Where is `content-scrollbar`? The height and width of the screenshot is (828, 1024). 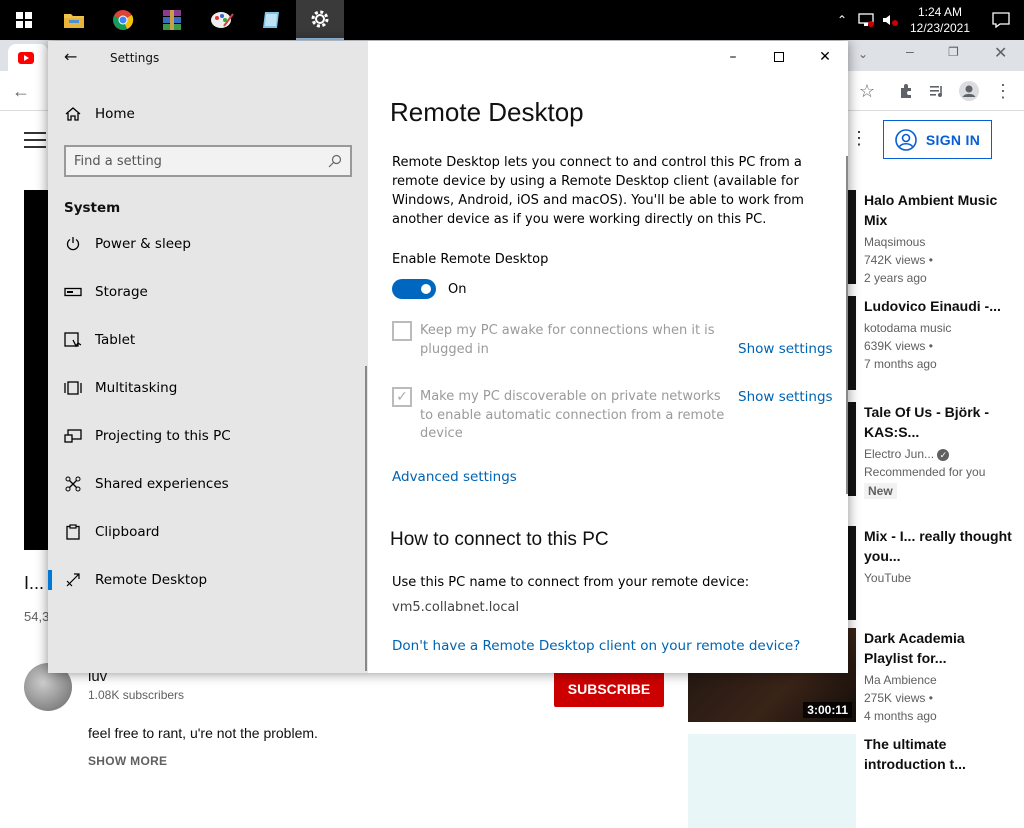 content-scrollbar is located at coordinates (847, 325).